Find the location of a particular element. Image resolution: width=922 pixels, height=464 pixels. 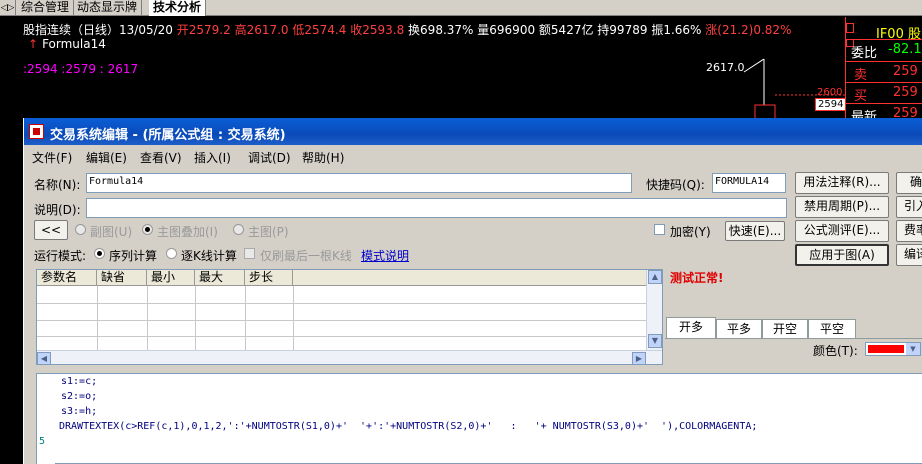

apply-to-chart-button: 应用于图(A) is located at coordinates (842, 255).